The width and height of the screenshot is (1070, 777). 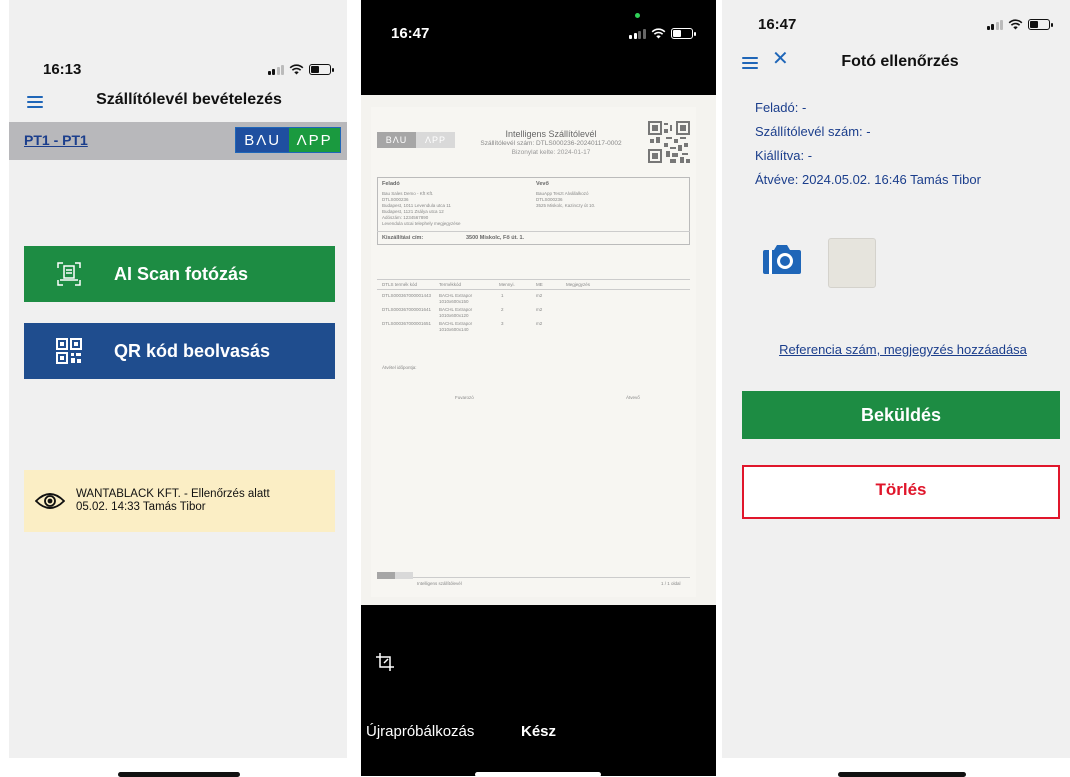 I want to click on bauapp-logo: BΛU ΛPP, so click(x=288, y=140).